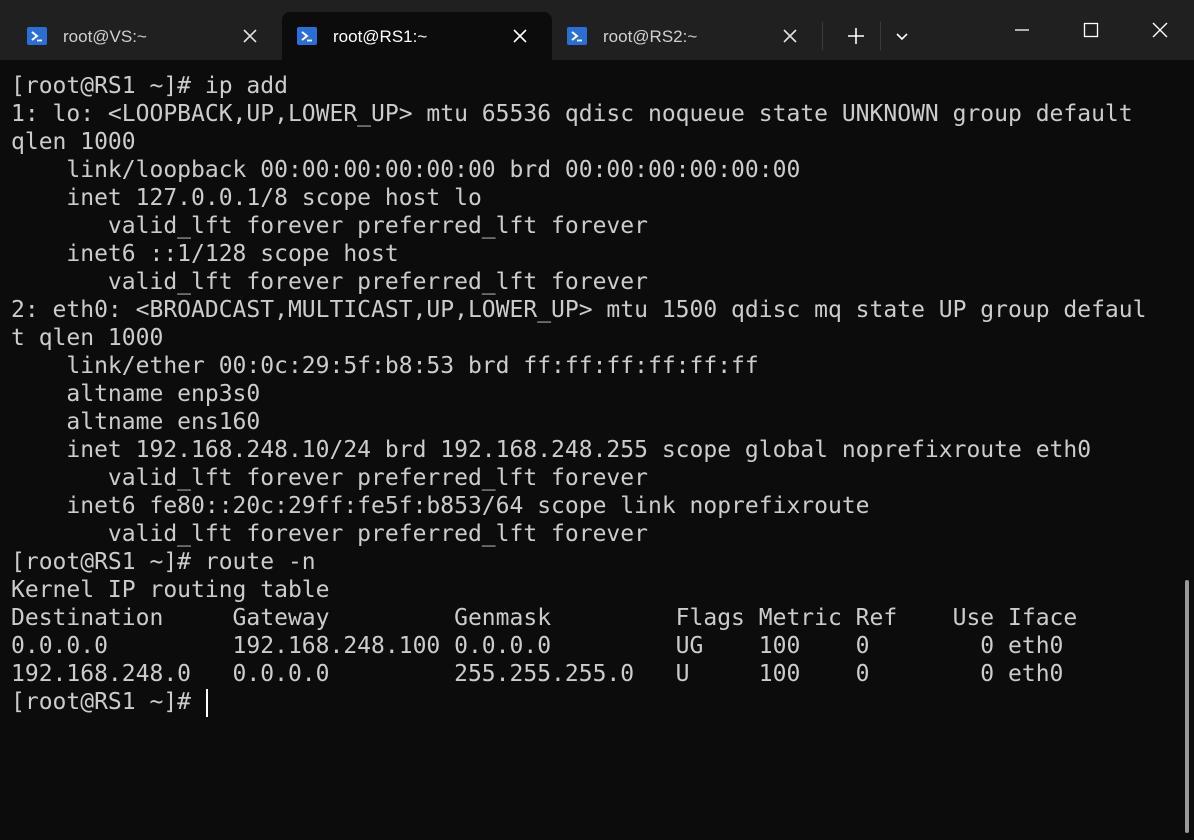 Image resolution: width=1194 pixels, height=840 pixels. I want to click on maximize-button, so click(1091, 30).